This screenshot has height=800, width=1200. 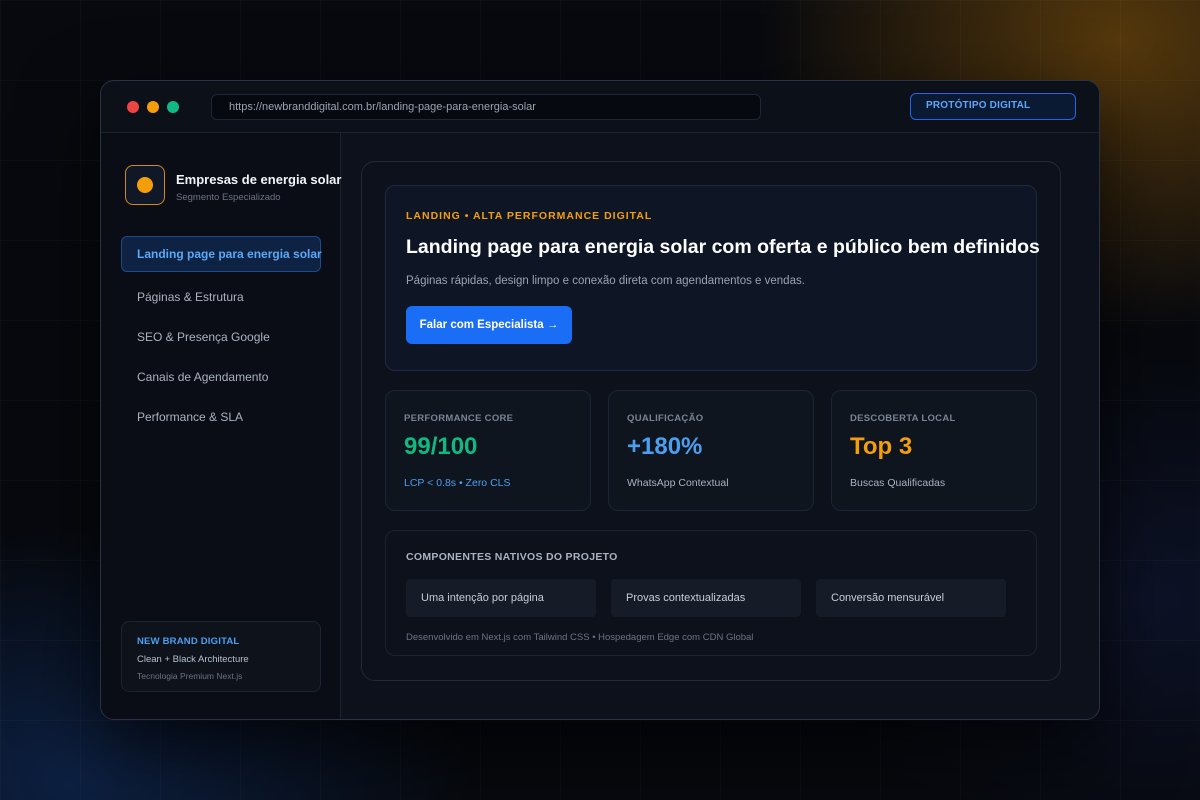 What do you see at coordinates (665, 418) in the screenshot?
I see `stat-label: QUALIFICAÇÃO` at bounding box center [665, 418].